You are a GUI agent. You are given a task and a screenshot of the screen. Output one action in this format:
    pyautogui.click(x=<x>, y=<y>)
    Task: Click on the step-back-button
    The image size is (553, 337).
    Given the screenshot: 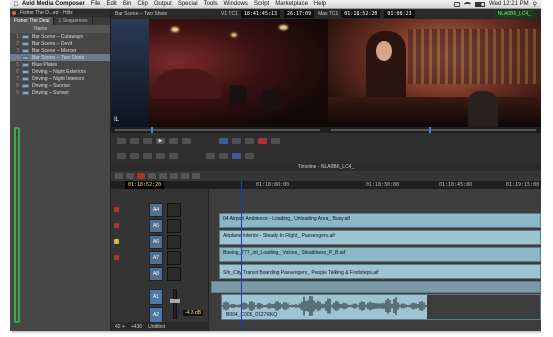 What is the action you would take?
    pyautogui.click(x=147, y=140)
    